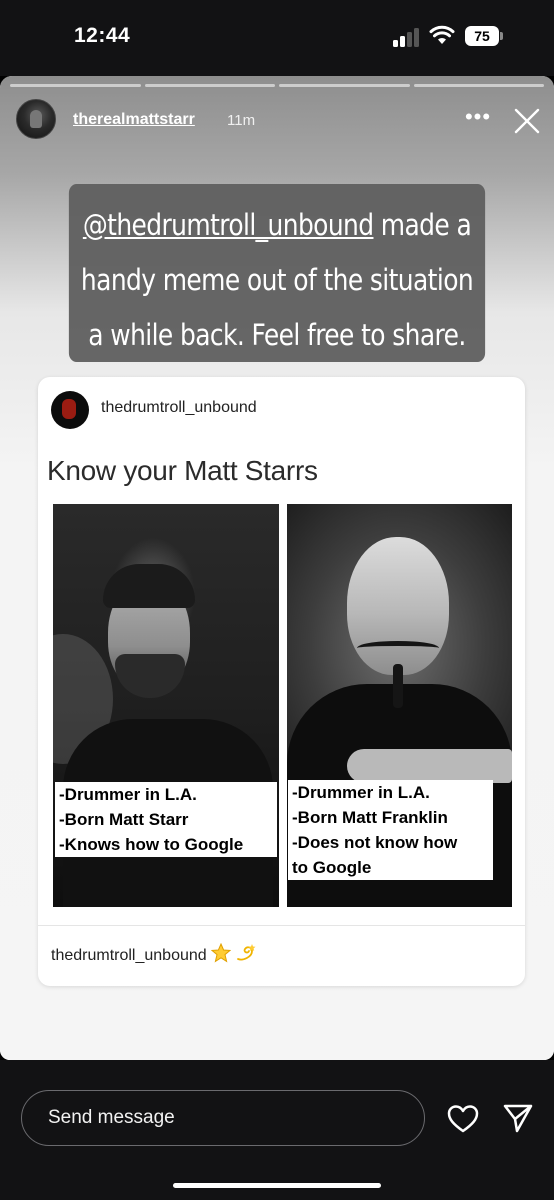  What do you see at coordinates (407, 37) in the screenshot?
I see `signal-icon` at bounding box center [407, 37].